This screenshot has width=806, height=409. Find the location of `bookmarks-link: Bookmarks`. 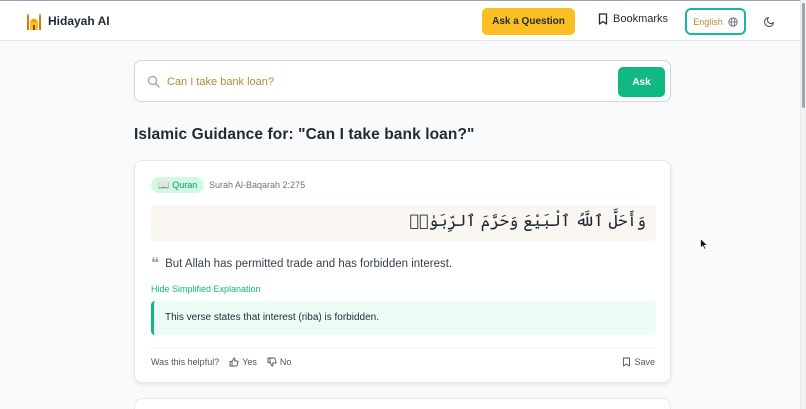

bookmarks-link: Bookmarks is located at coordinates (633, 19).